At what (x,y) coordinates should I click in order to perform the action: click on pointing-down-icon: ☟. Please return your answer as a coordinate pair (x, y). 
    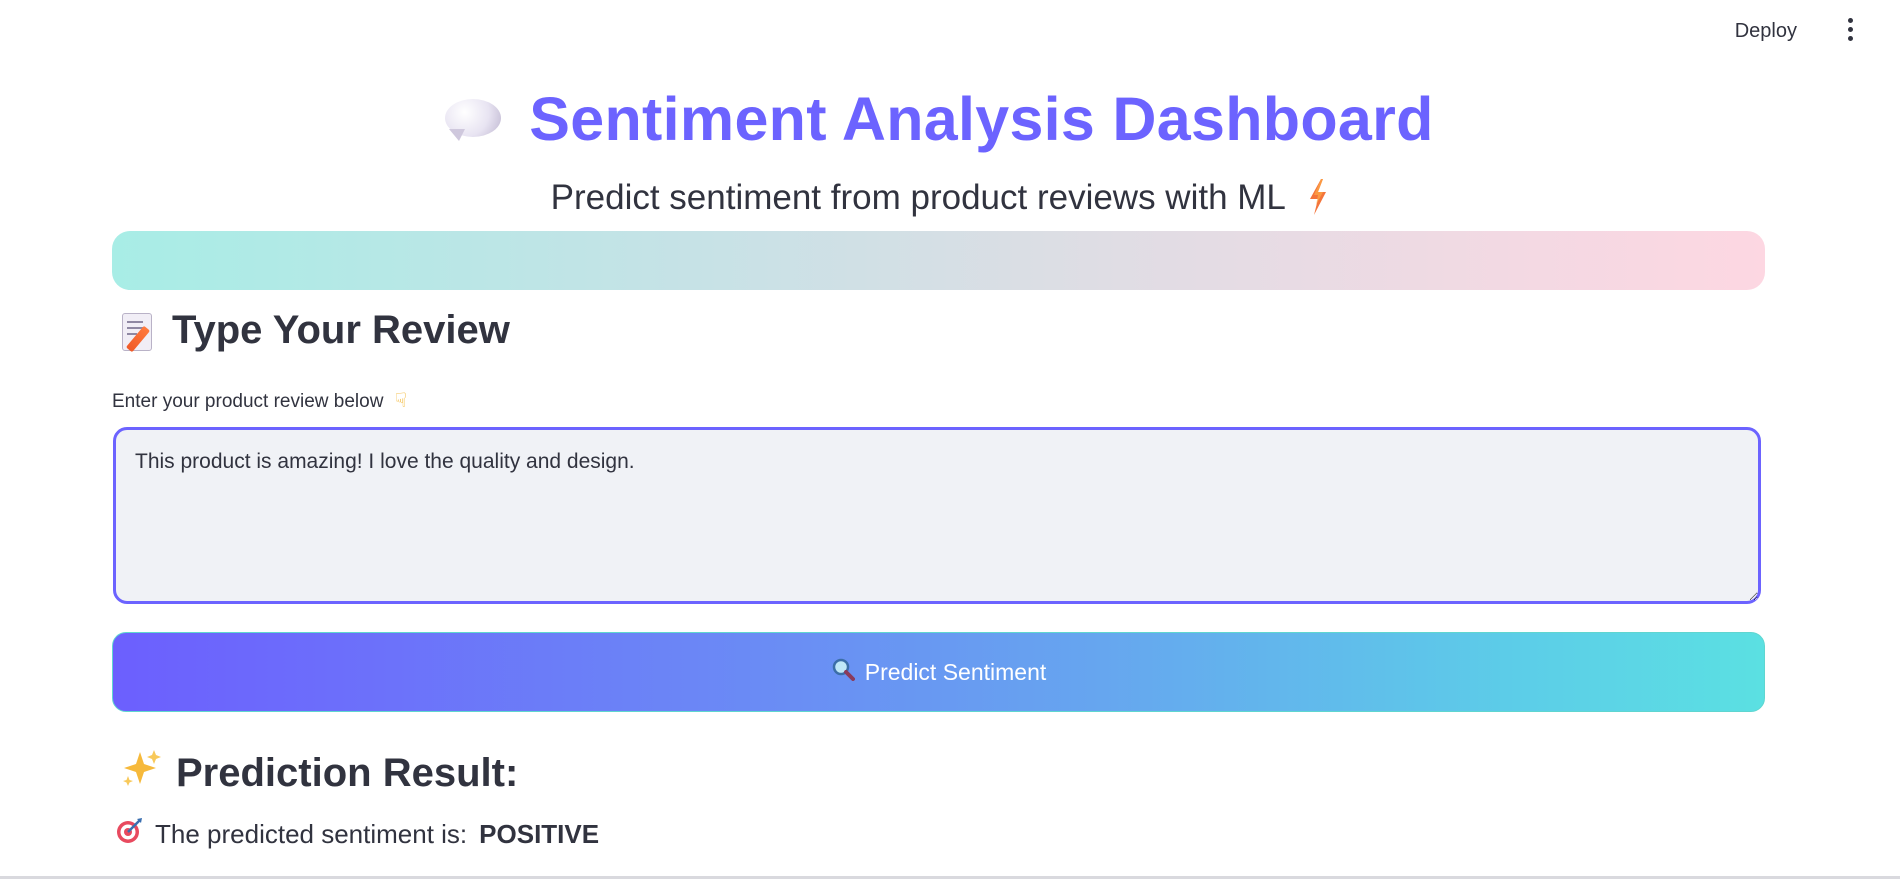
    Looking at the image, I should click on (400, 401).